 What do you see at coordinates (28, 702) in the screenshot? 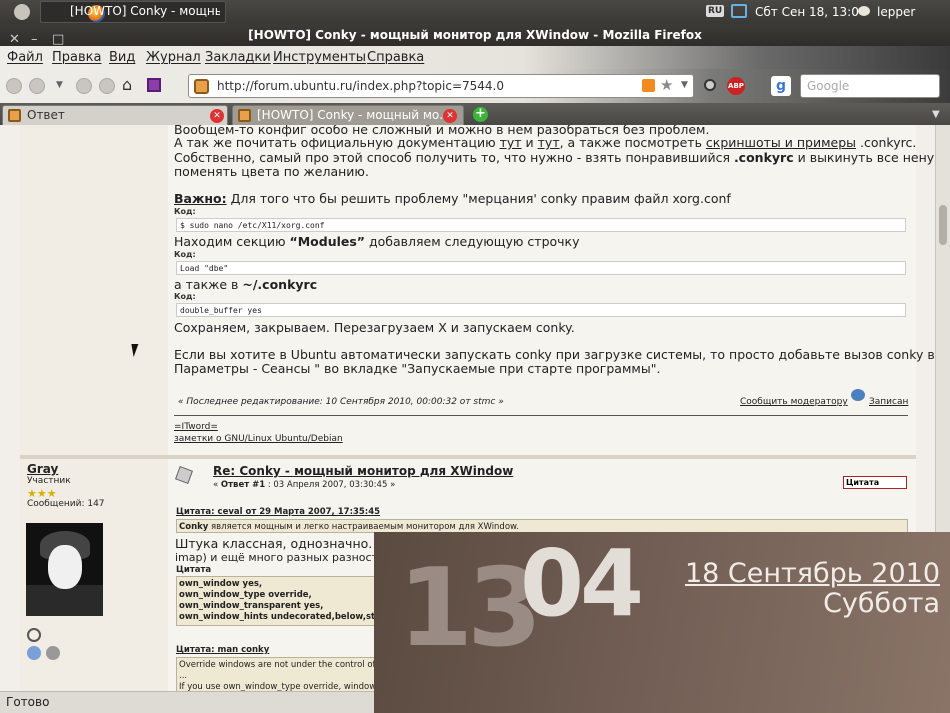
I see `status-text: Готово` at bounding box center [28, 702].